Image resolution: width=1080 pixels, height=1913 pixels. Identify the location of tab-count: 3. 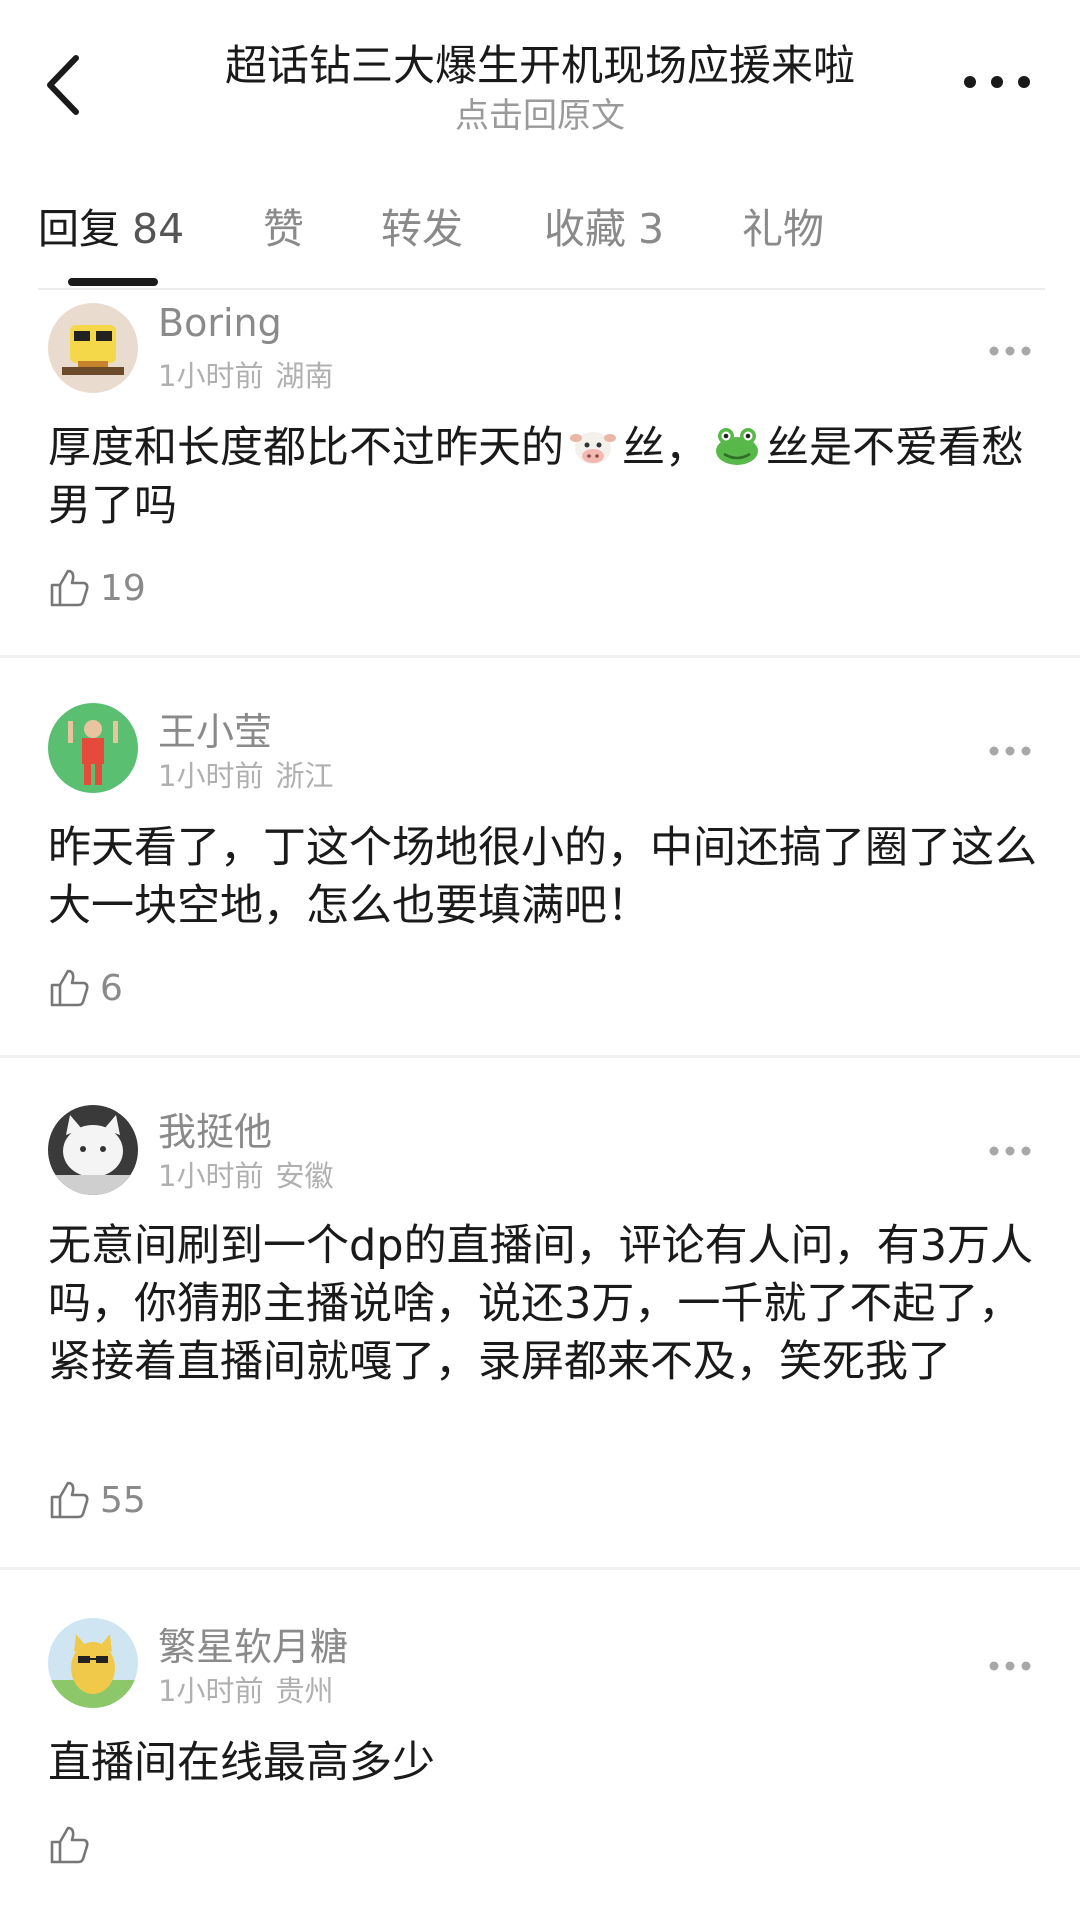
(651, 229).